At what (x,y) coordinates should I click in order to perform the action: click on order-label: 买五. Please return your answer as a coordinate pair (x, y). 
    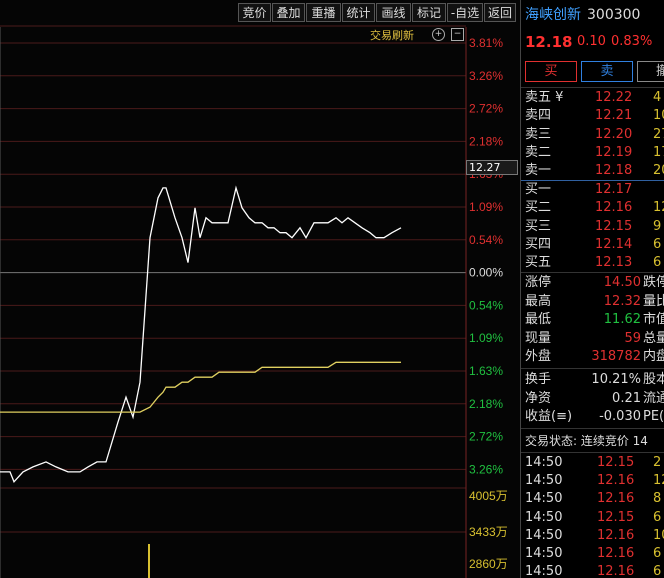
    Looking at the image, I should click on (538, 263).